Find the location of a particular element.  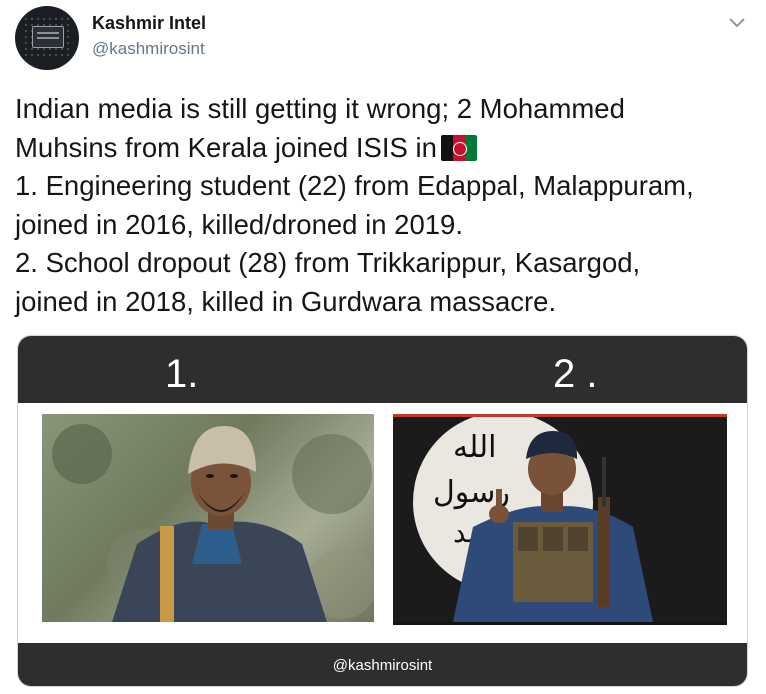

avatar-monitor-icon is located at coordinates (48, 37).